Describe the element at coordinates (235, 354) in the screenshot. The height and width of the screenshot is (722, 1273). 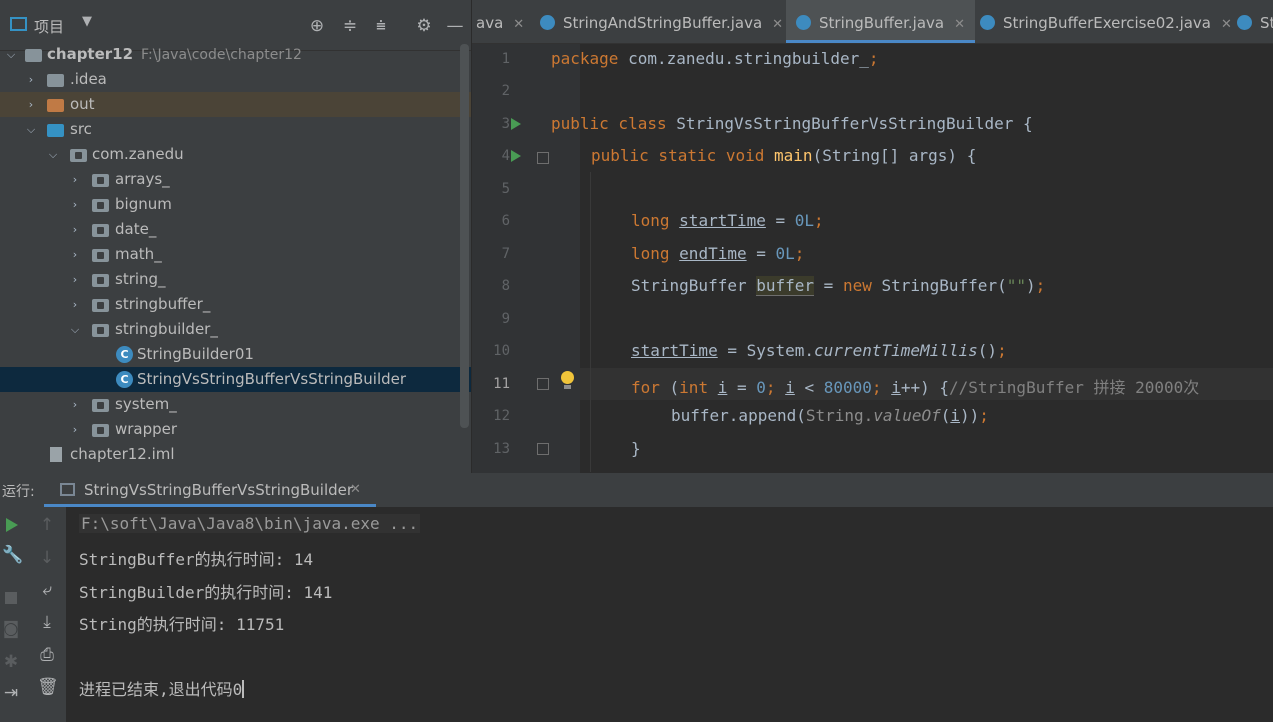
I see `tree-item-stringbuilder01: C StringBuilder01` at that location.